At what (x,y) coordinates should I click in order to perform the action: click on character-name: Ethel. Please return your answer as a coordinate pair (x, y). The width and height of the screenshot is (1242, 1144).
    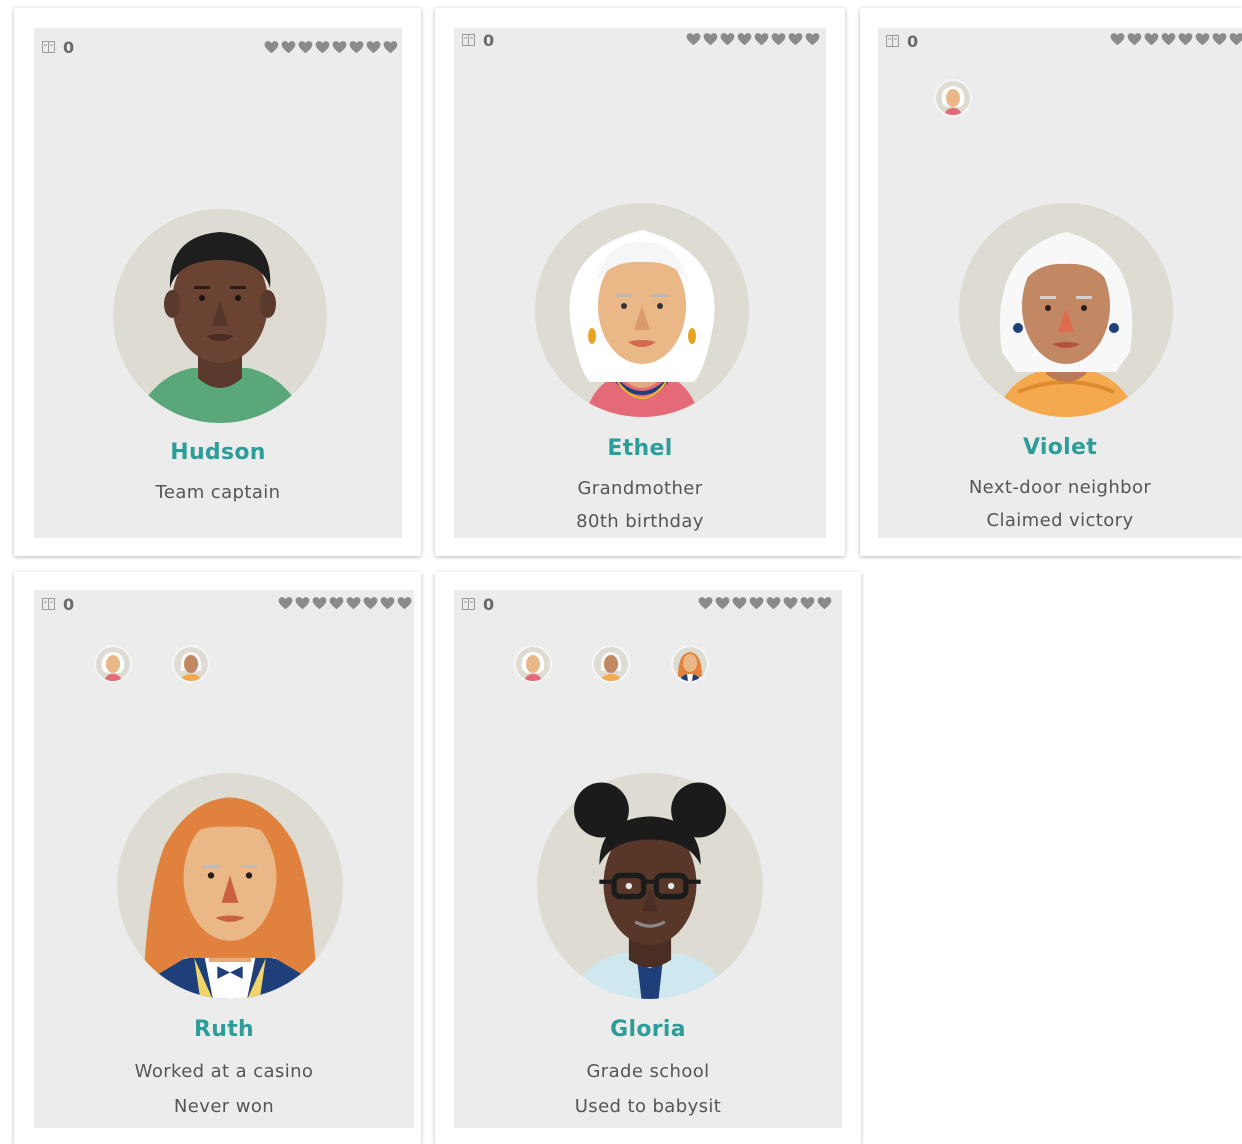
    Looking at the image, I should click on (640, 448).